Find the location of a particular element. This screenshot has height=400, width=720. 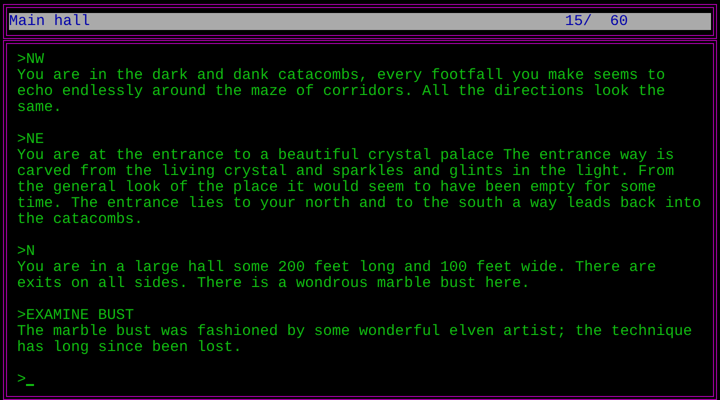

command-text: >NE is located at coordinates (31, 140).